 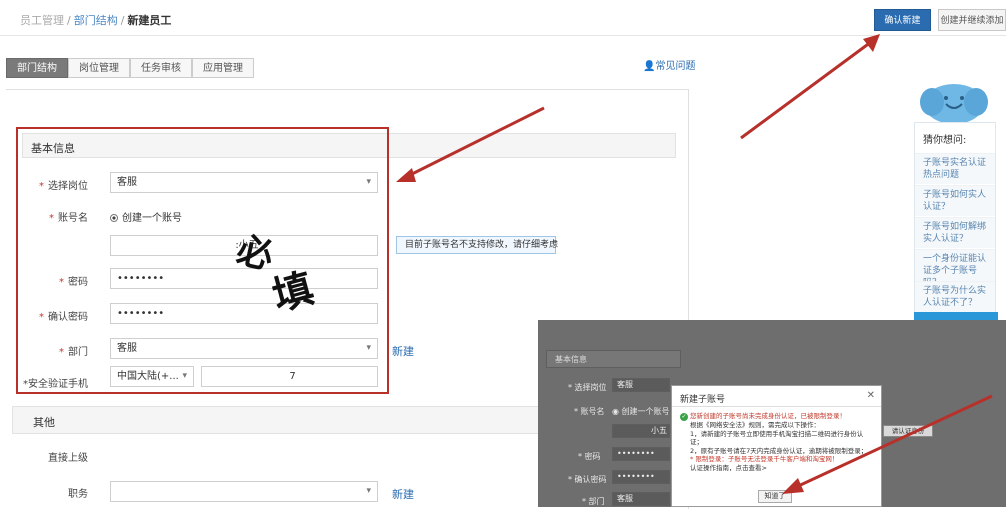 I want to click on arrow-to-form, so click(x=470, y=144).